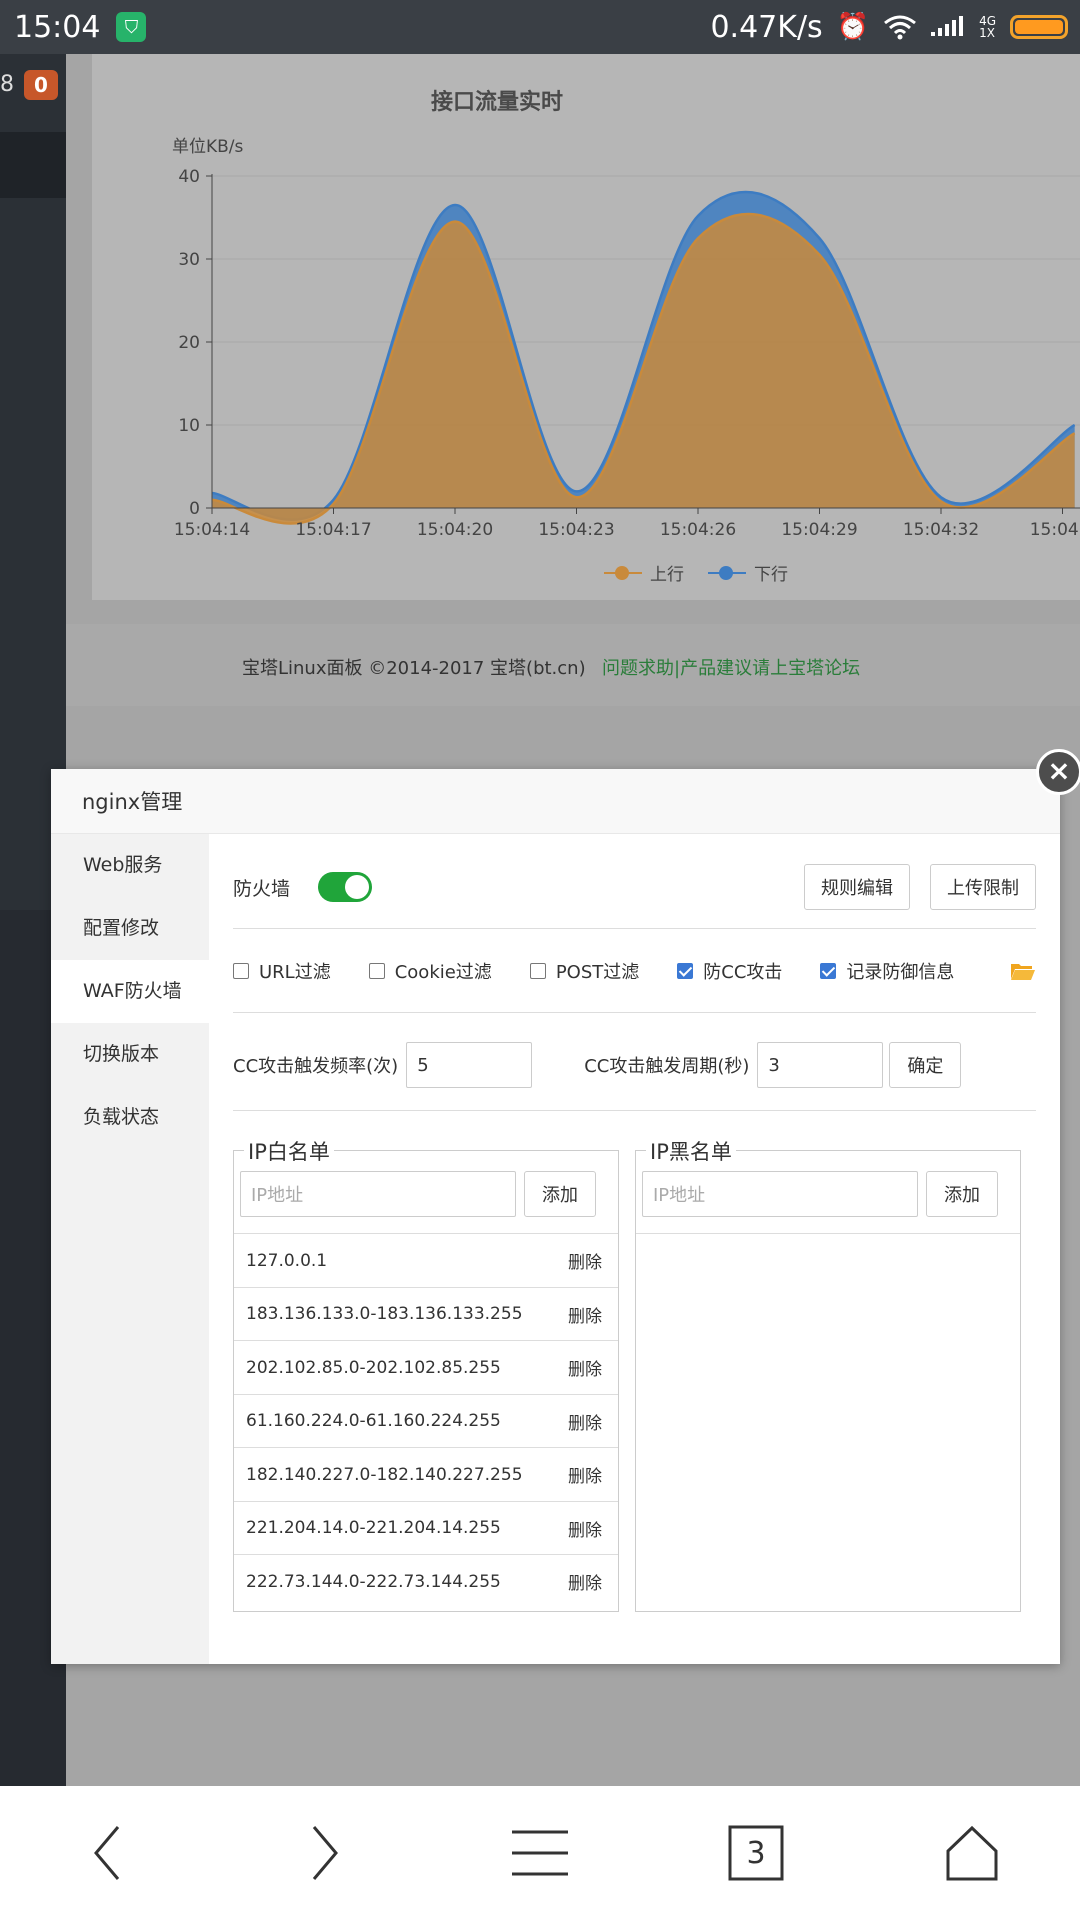  I want to click on folder-open-icon, so click(1023, 971).